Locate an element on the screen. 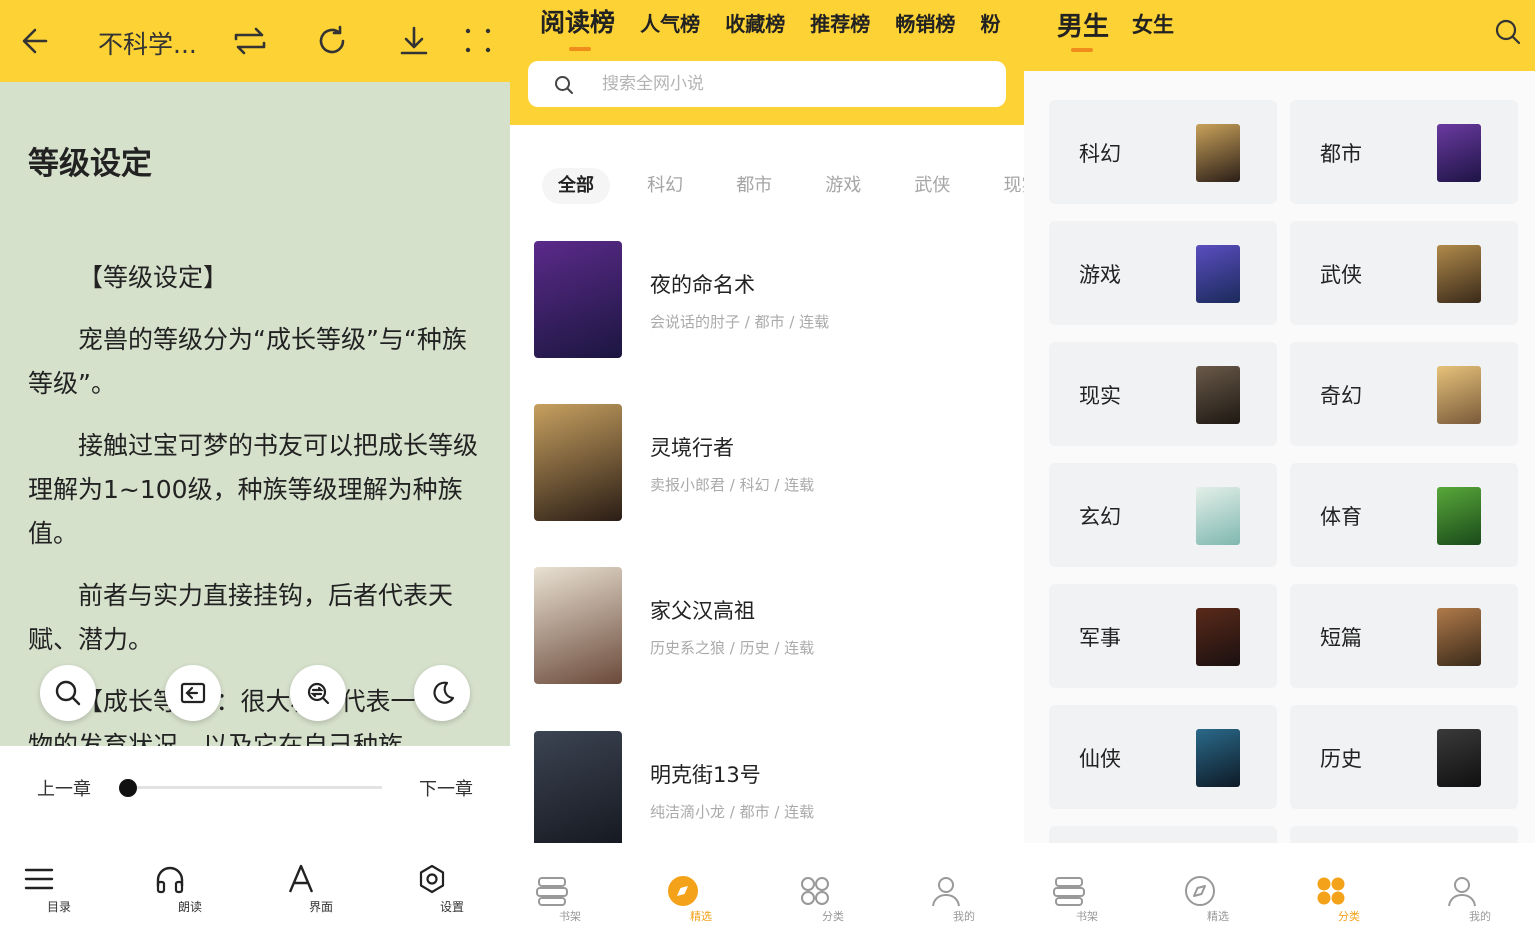 The width and height of the screenshot is (1535, 935). category-card: 短篇 is located at coordinates (1404, 636).